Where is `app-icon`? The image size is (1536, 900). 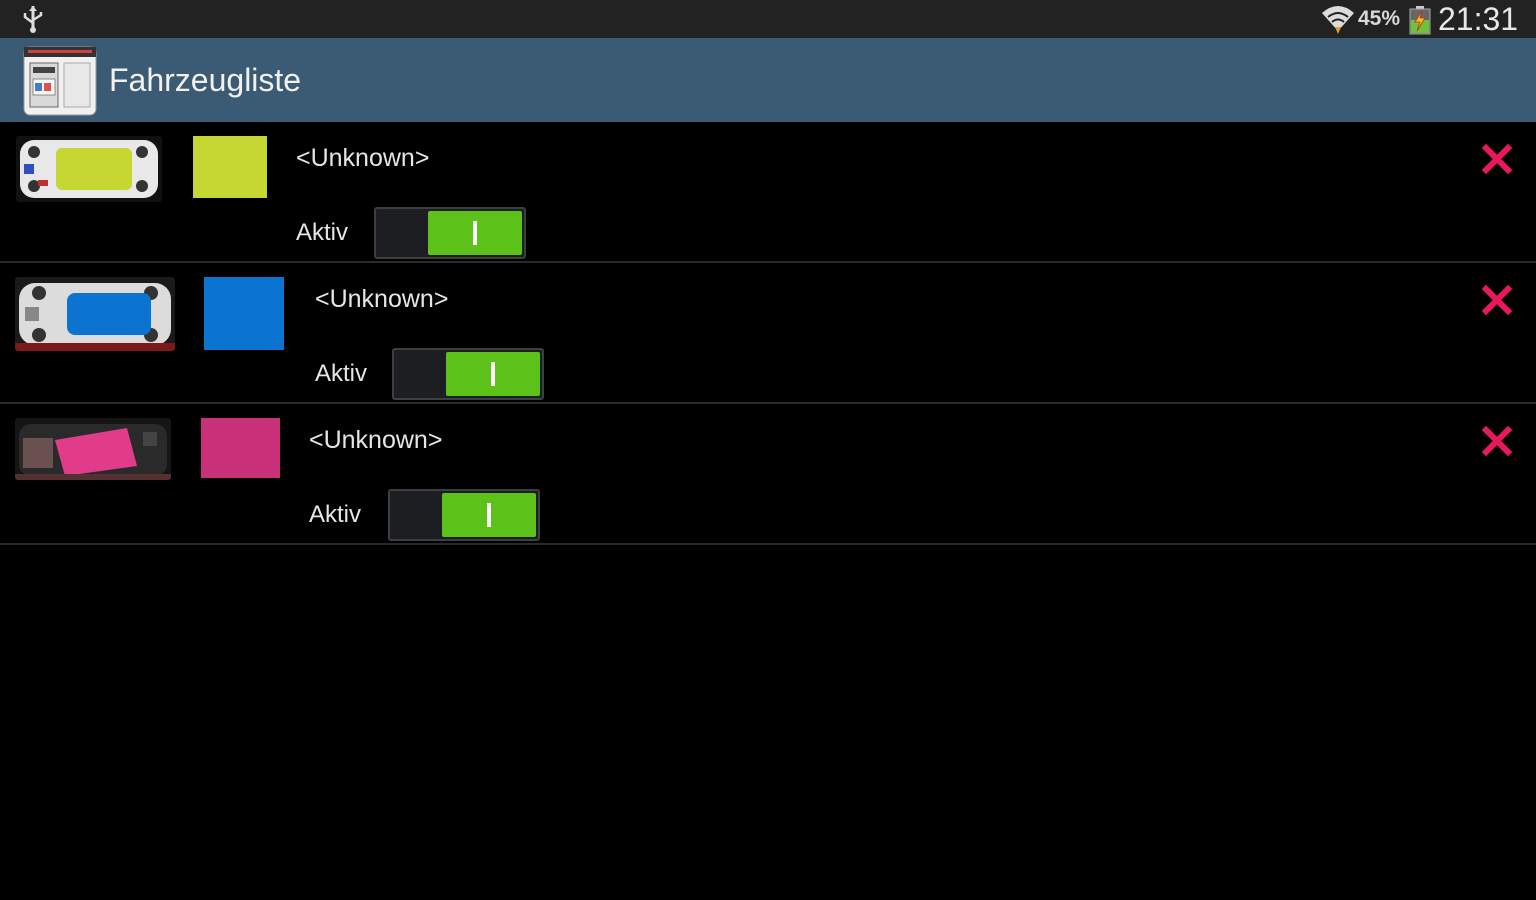
app-icon is located at coordinates (60, 80).